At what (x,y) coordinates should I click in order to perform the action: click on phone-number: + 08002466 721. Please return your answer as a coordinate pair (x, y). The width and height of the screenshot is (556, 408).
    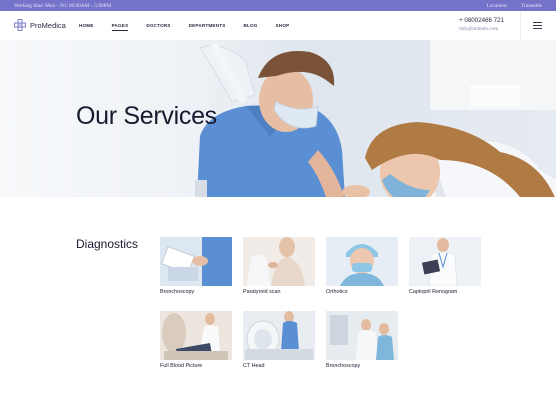
    Looking at the image, I should click on (481, 20).